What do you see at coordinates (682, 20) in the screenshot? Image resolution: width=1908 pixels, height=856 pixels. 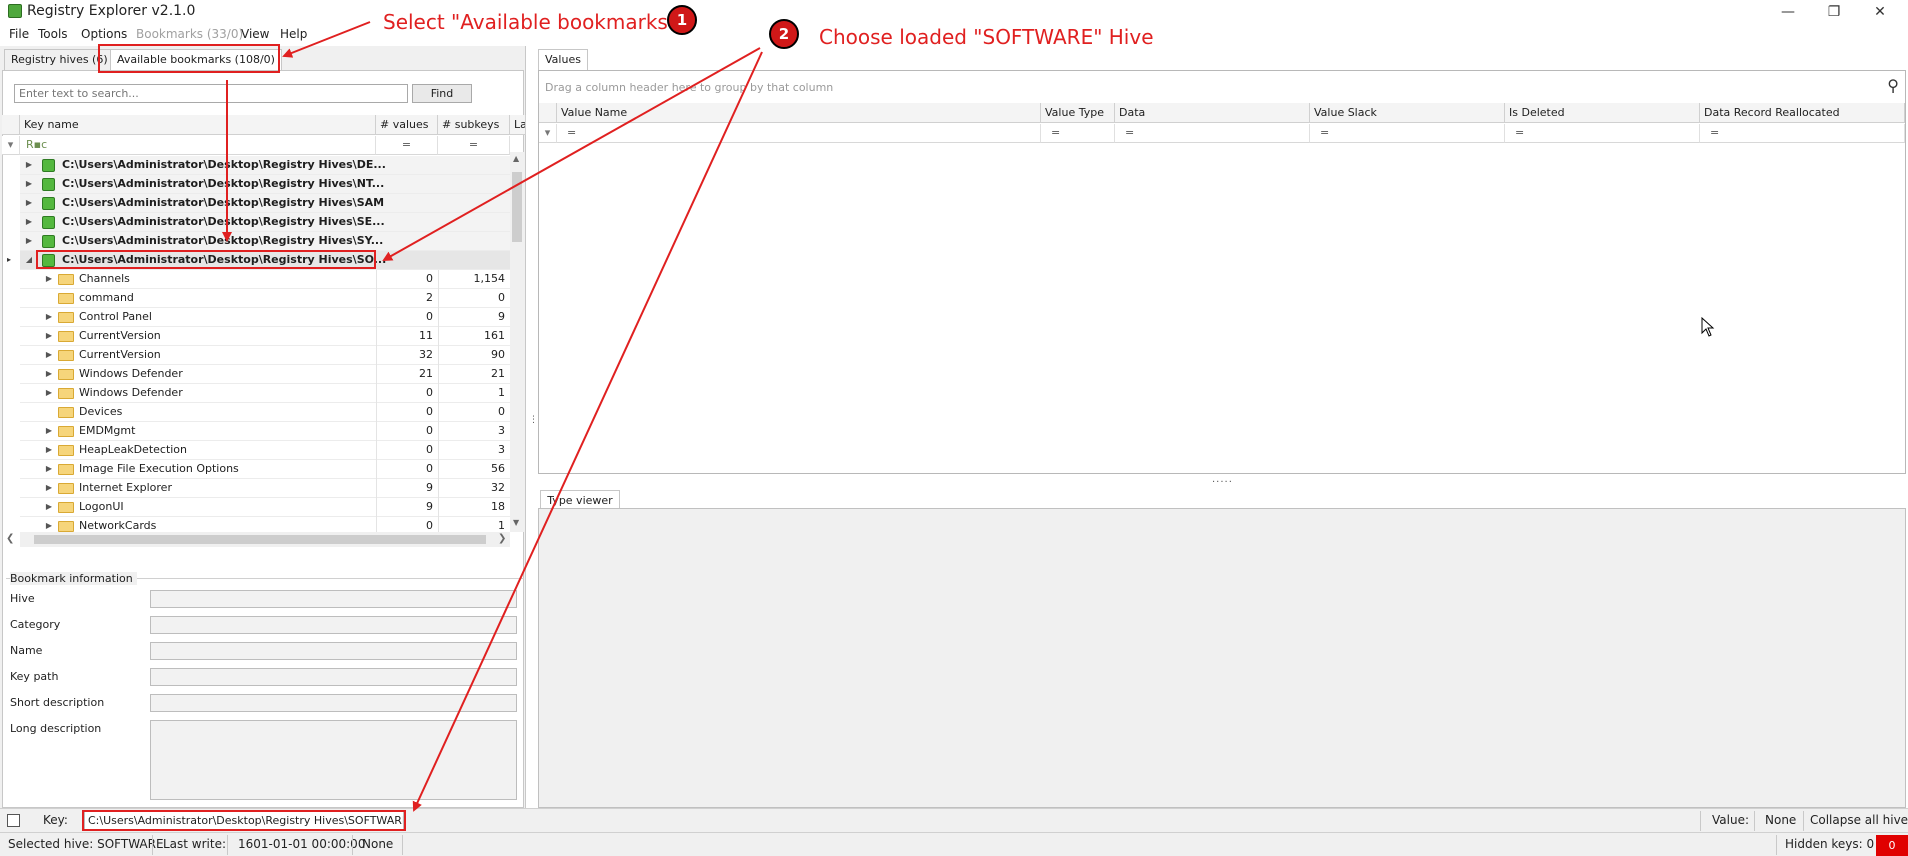 I see `annotation-step1-badge: 1` at bounding box center [682, 20].